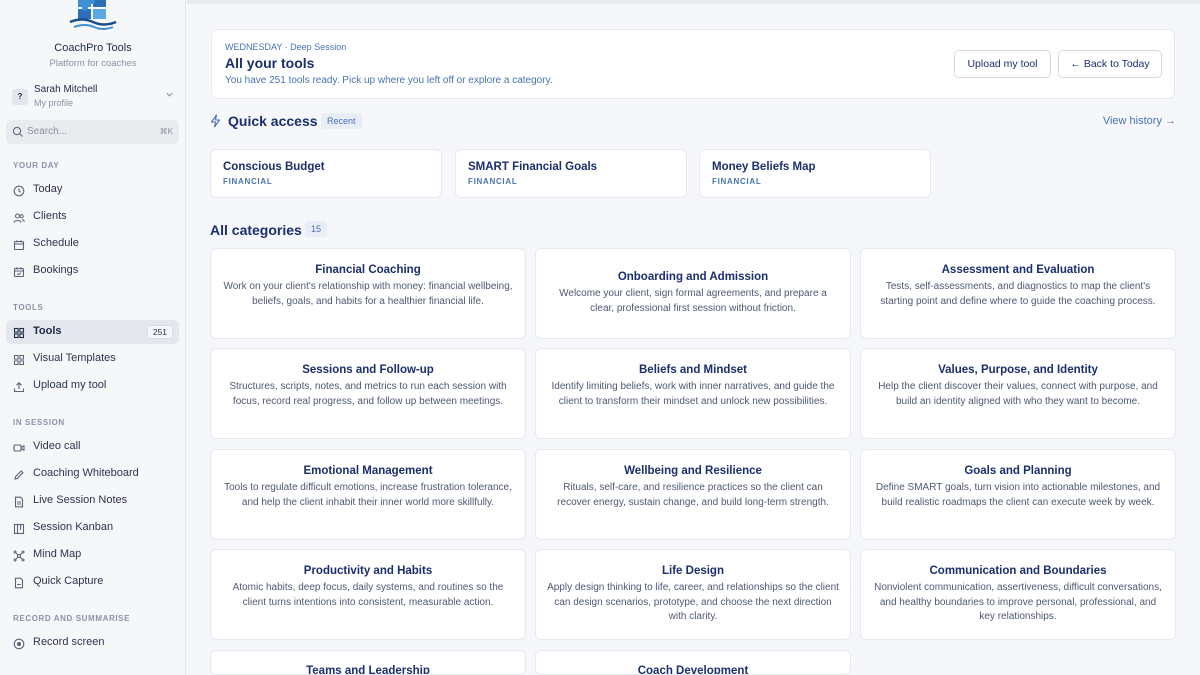 This screenshot has width=1200, height=675. What do you see at coordinates (368, 270) in the screenshot?
I see `category-name: Financial Coaching` at bounding box center [368, 270].